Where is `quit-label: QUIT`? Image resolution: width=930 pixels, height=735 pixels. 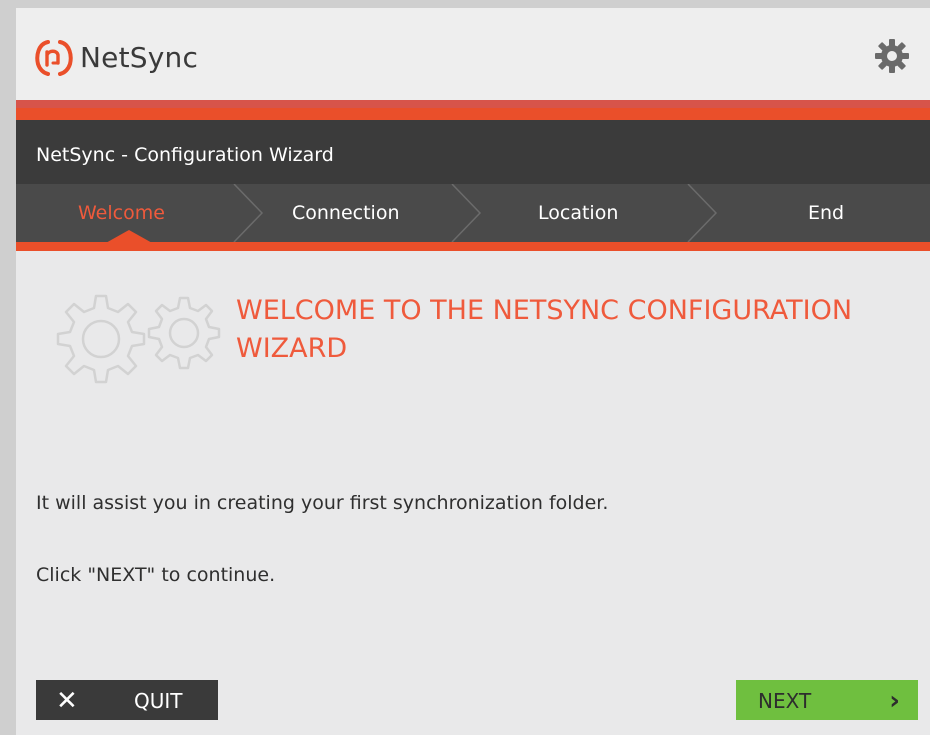
quit-label: QUIT is located at coordinates (158, 701).